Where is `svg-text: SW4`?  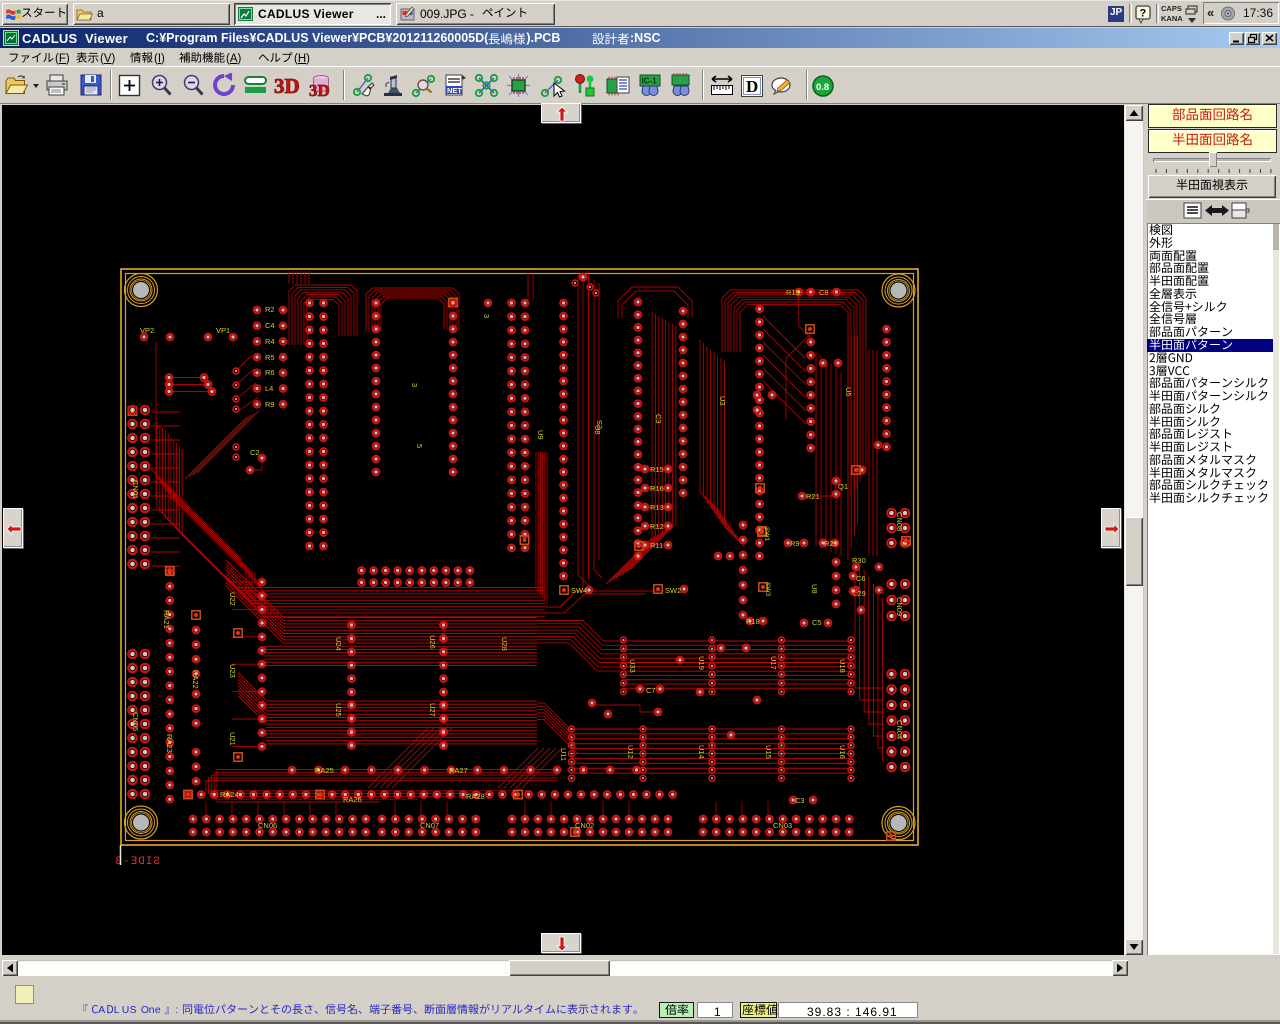
svg-text: SW4 is located at coordinates (579, 590).